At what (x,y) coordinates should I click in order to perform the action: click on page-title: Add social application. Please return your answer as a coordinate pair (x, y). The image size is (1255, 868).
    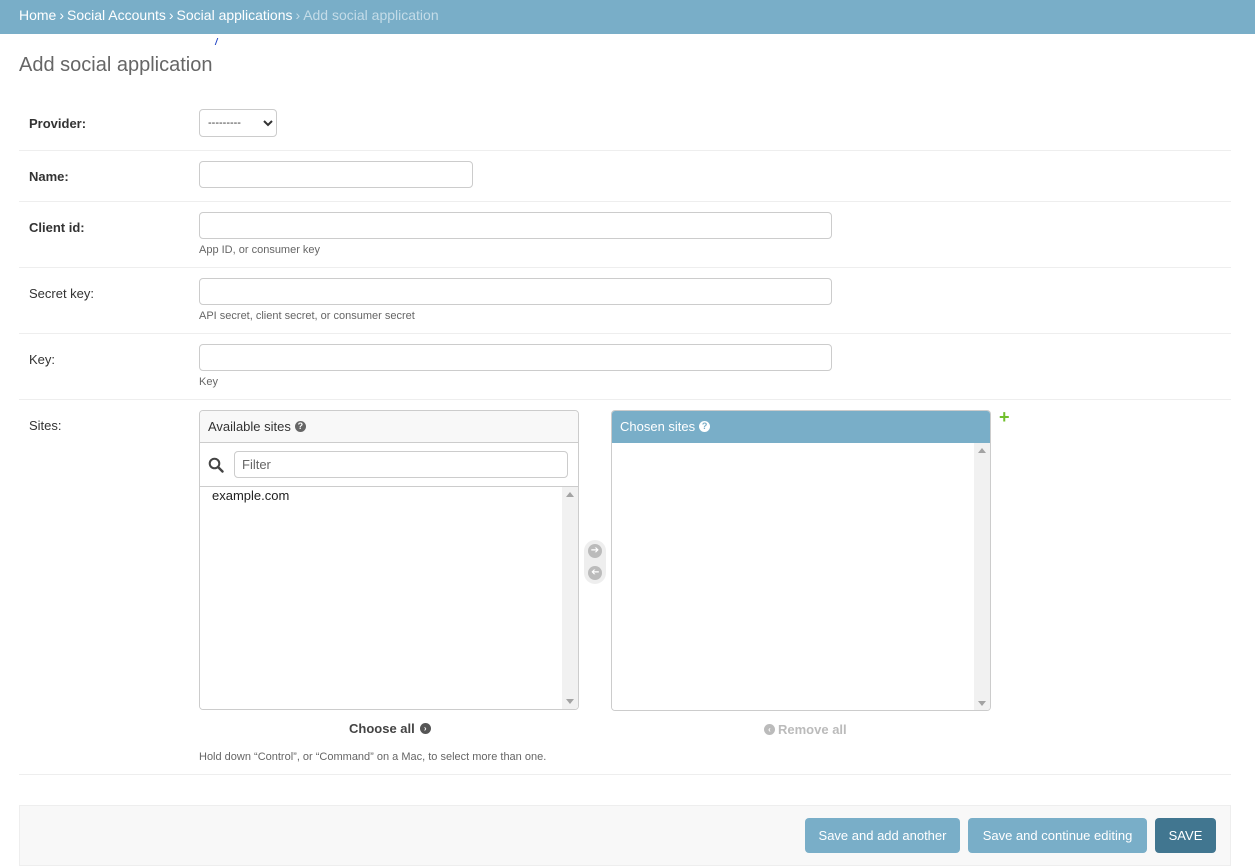
    Looking at the image, I should click on (116, 65).